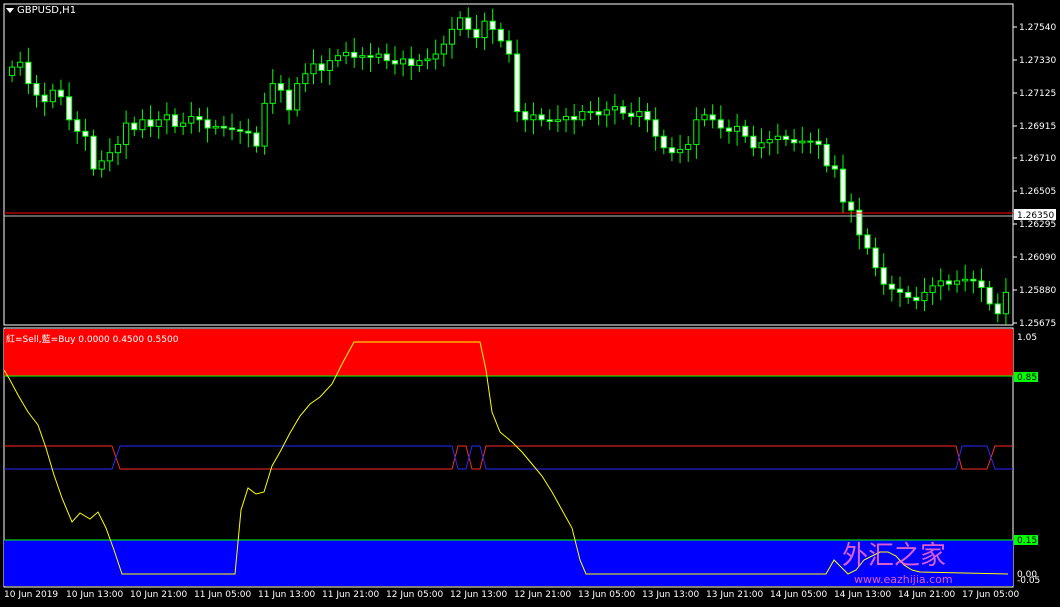 The width and height of the screenshot is (1060, 607). What do you see at coordinates (41, 10) in the screenshot?
I see `chart-title: GBPUSD,H1` at bounding box center [41, 10].